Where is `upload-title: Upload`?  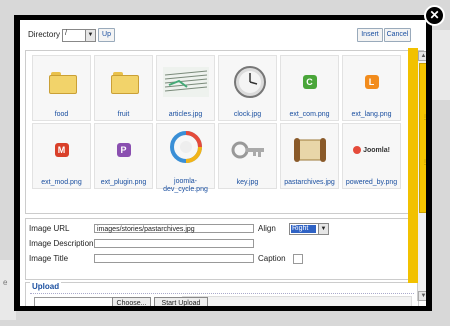 upload-title: Upload is located at coordinates (46, 286).